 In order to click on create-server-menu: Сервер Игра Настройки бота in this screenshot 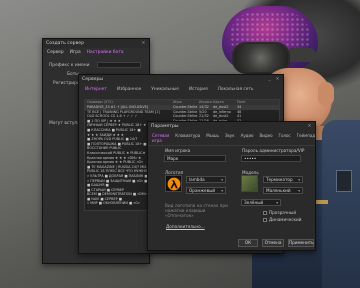, I will do `click(96, 52)`.